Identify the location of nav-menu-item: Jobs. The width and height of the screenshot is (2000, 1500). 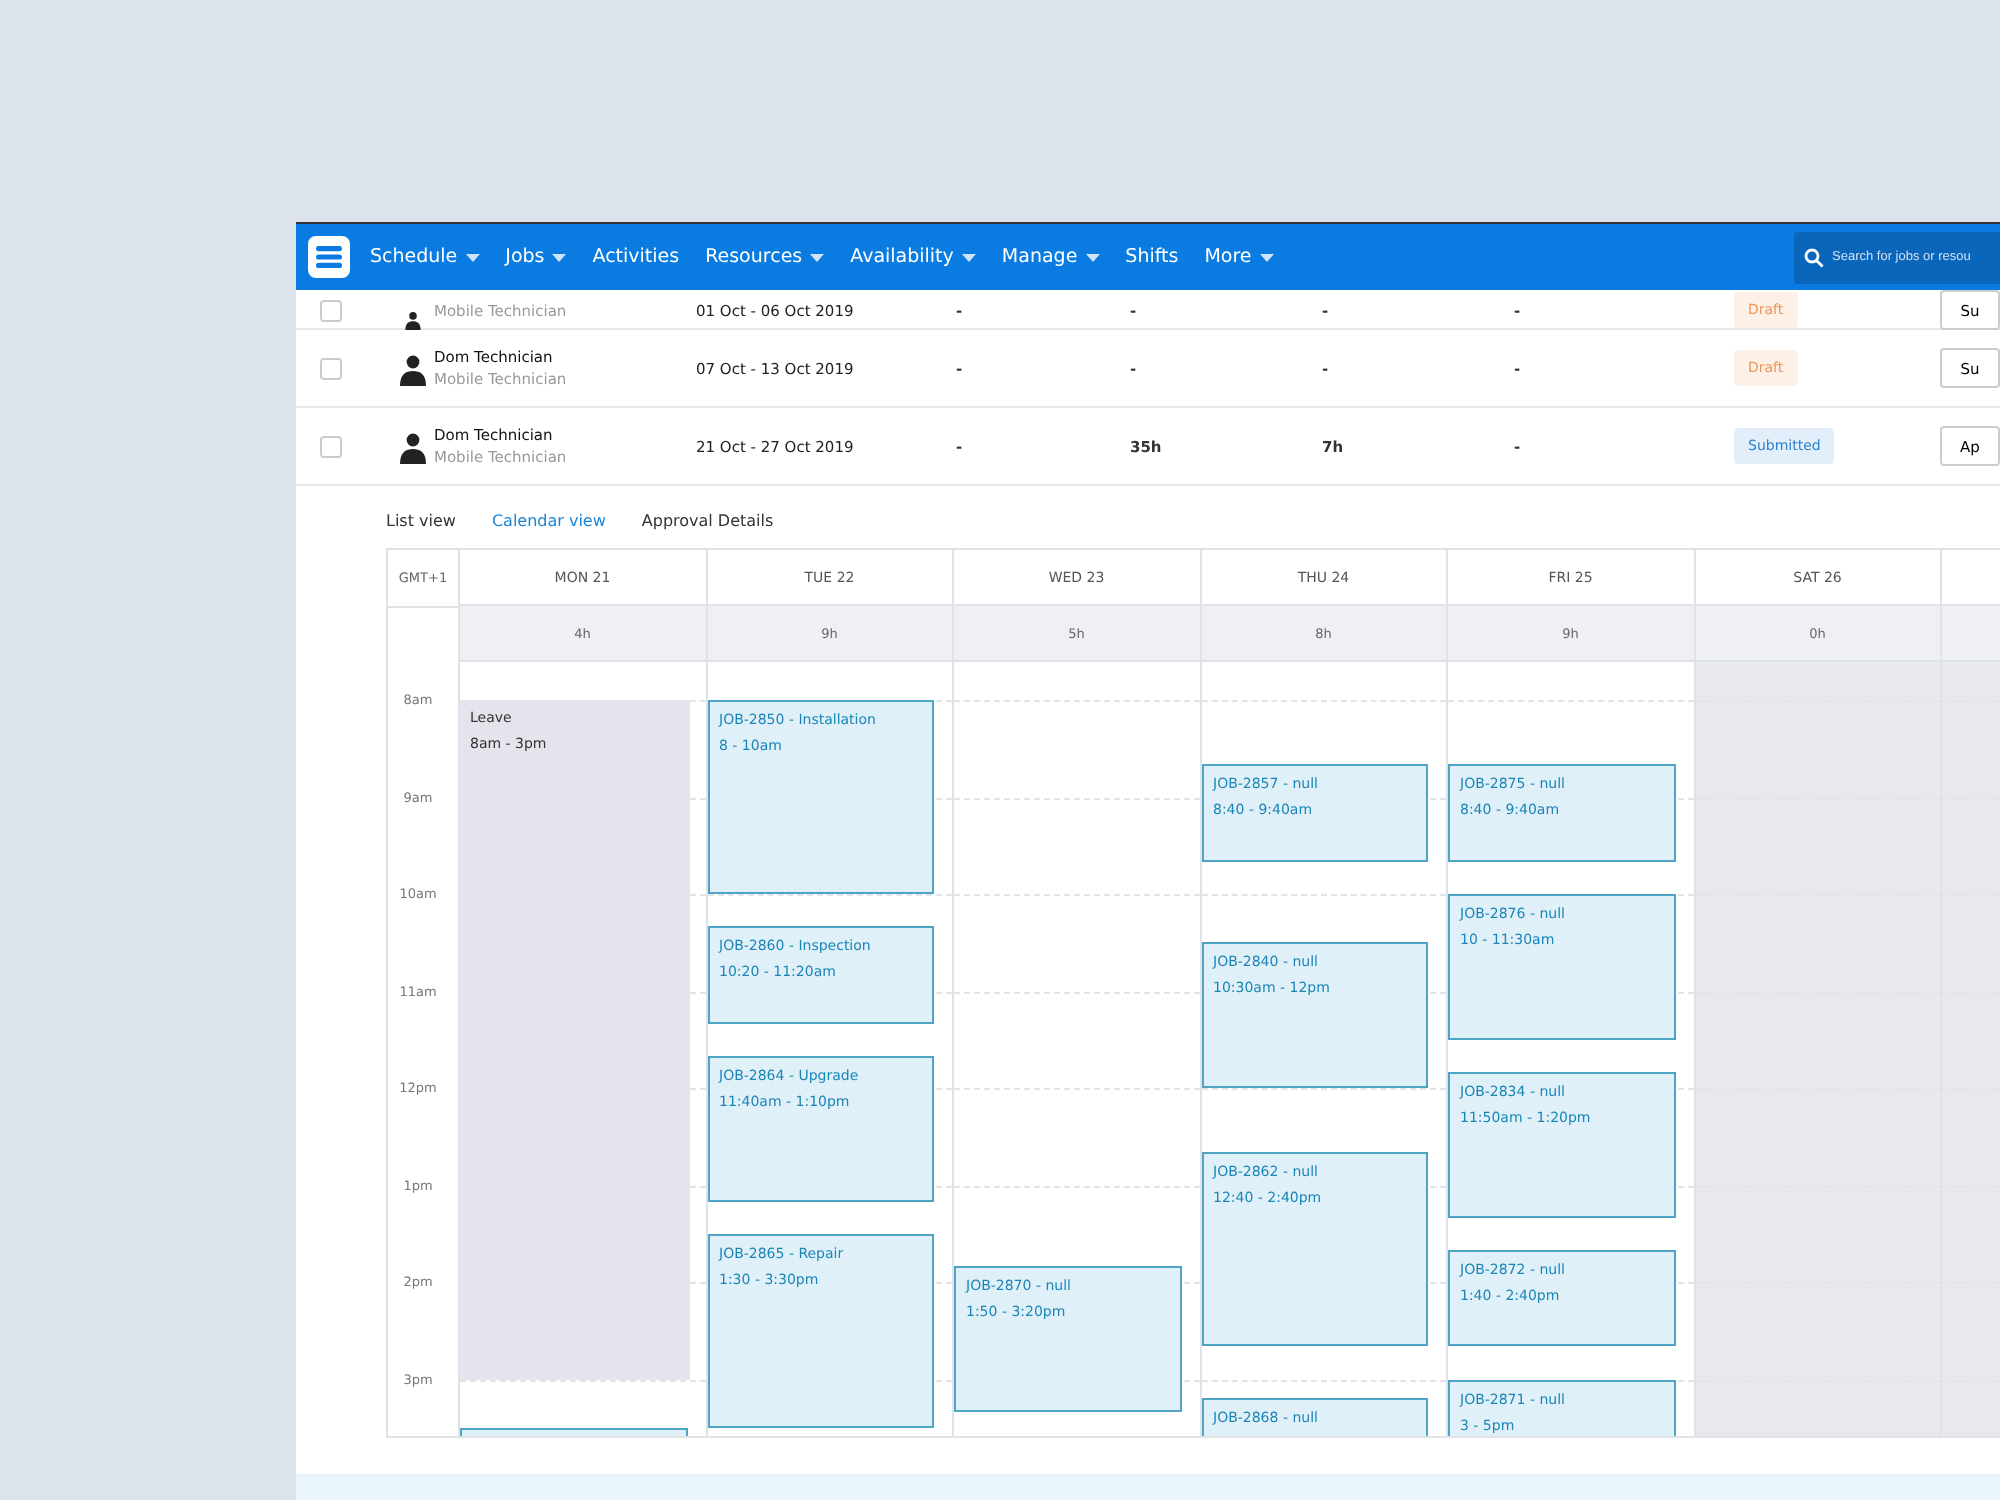
(536, 257).